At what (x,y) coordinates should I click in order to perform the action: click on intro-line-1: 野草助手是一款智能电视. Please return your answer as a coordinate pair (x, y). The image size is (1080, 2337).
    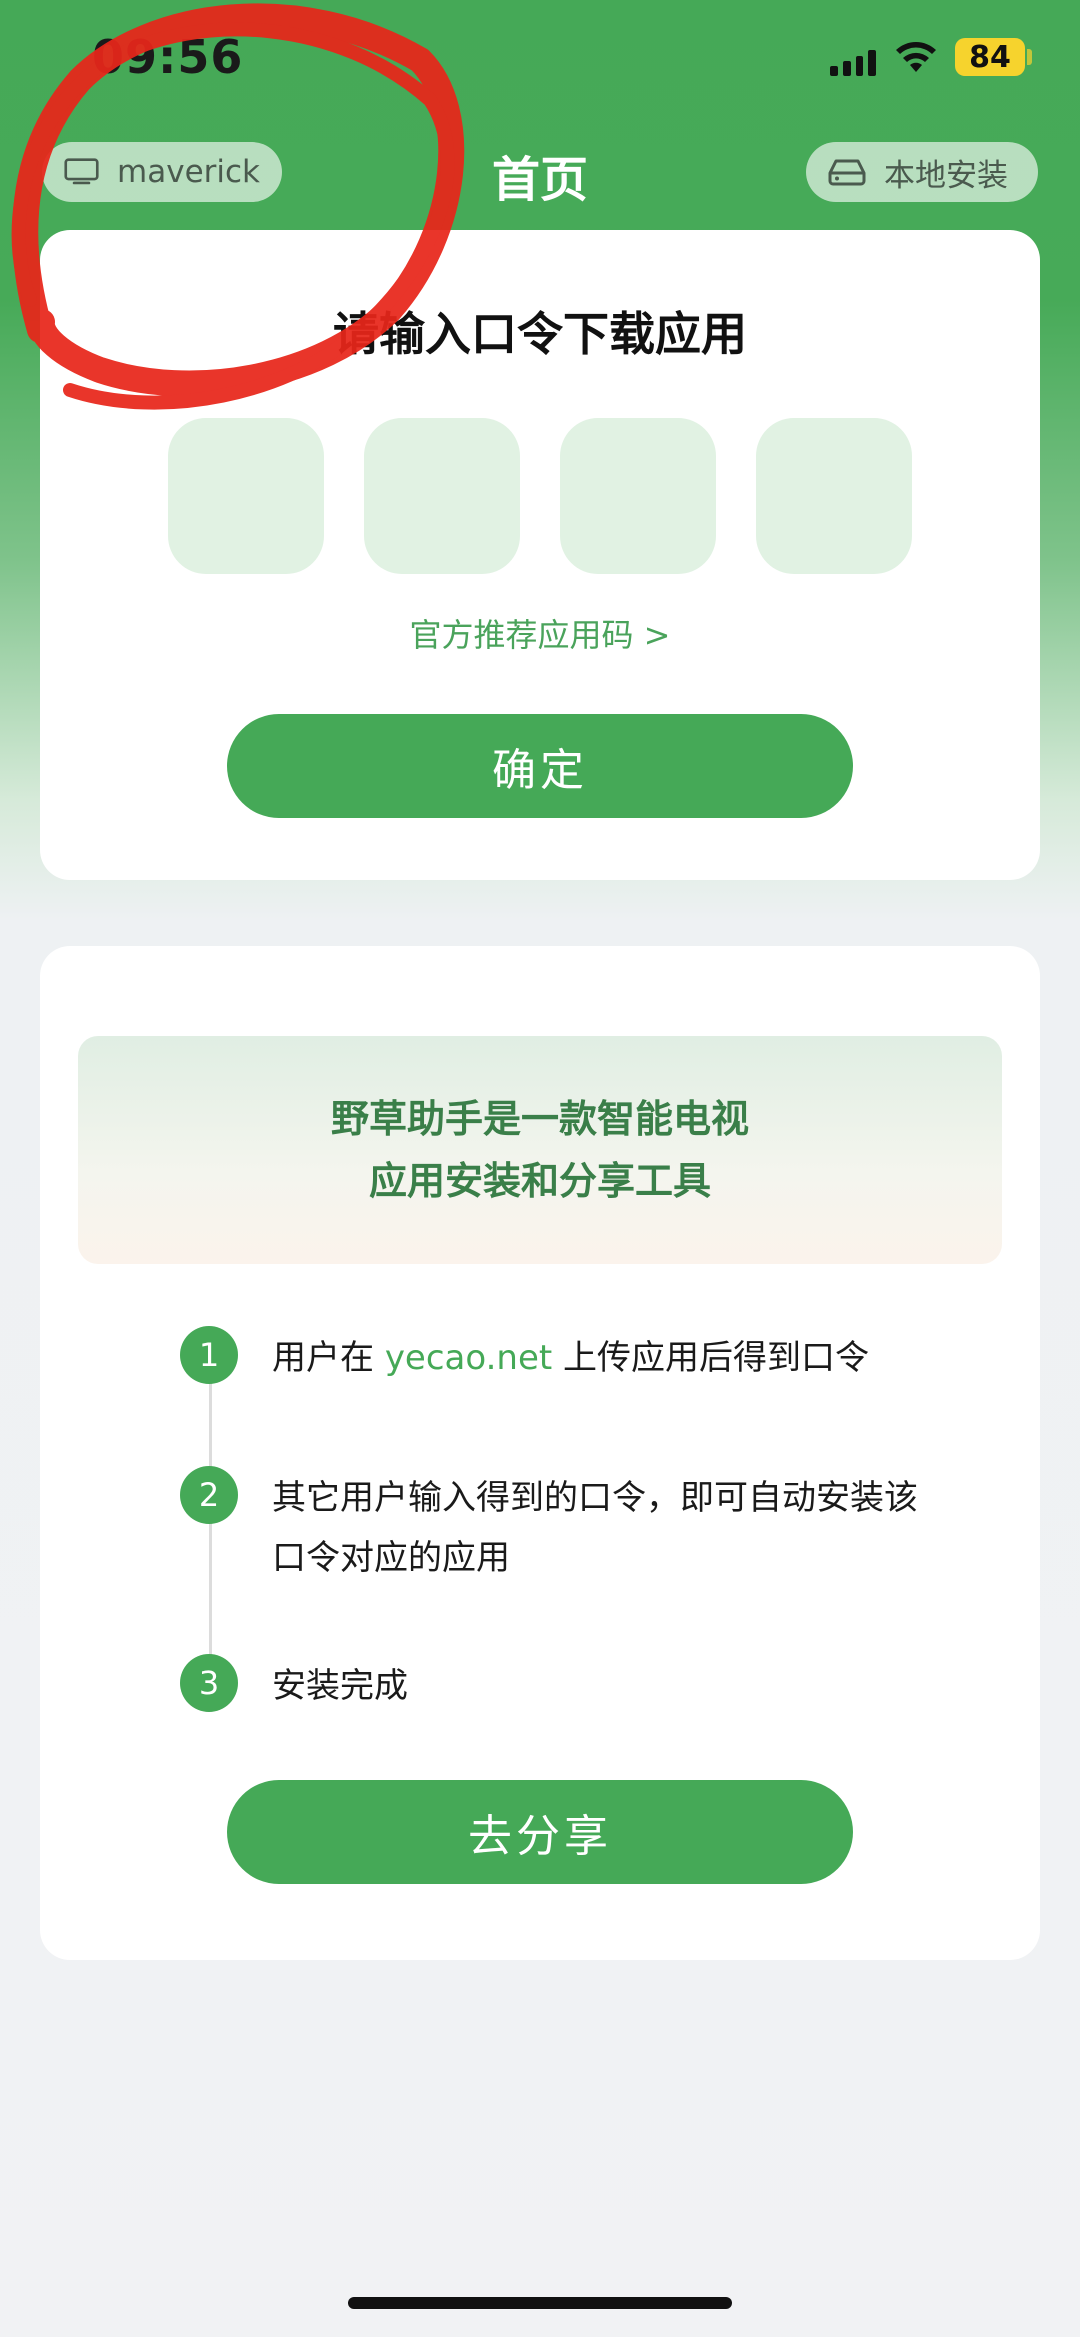
    Looking at the image, I should click on (539, 1119).